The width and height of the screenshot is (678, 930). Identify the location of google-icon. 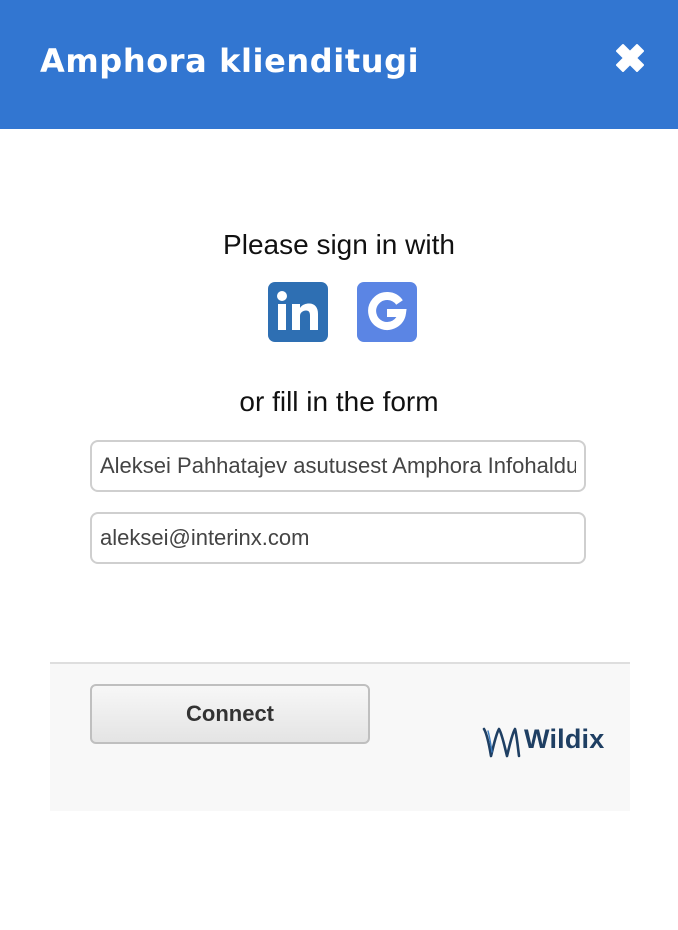
(387, 311).